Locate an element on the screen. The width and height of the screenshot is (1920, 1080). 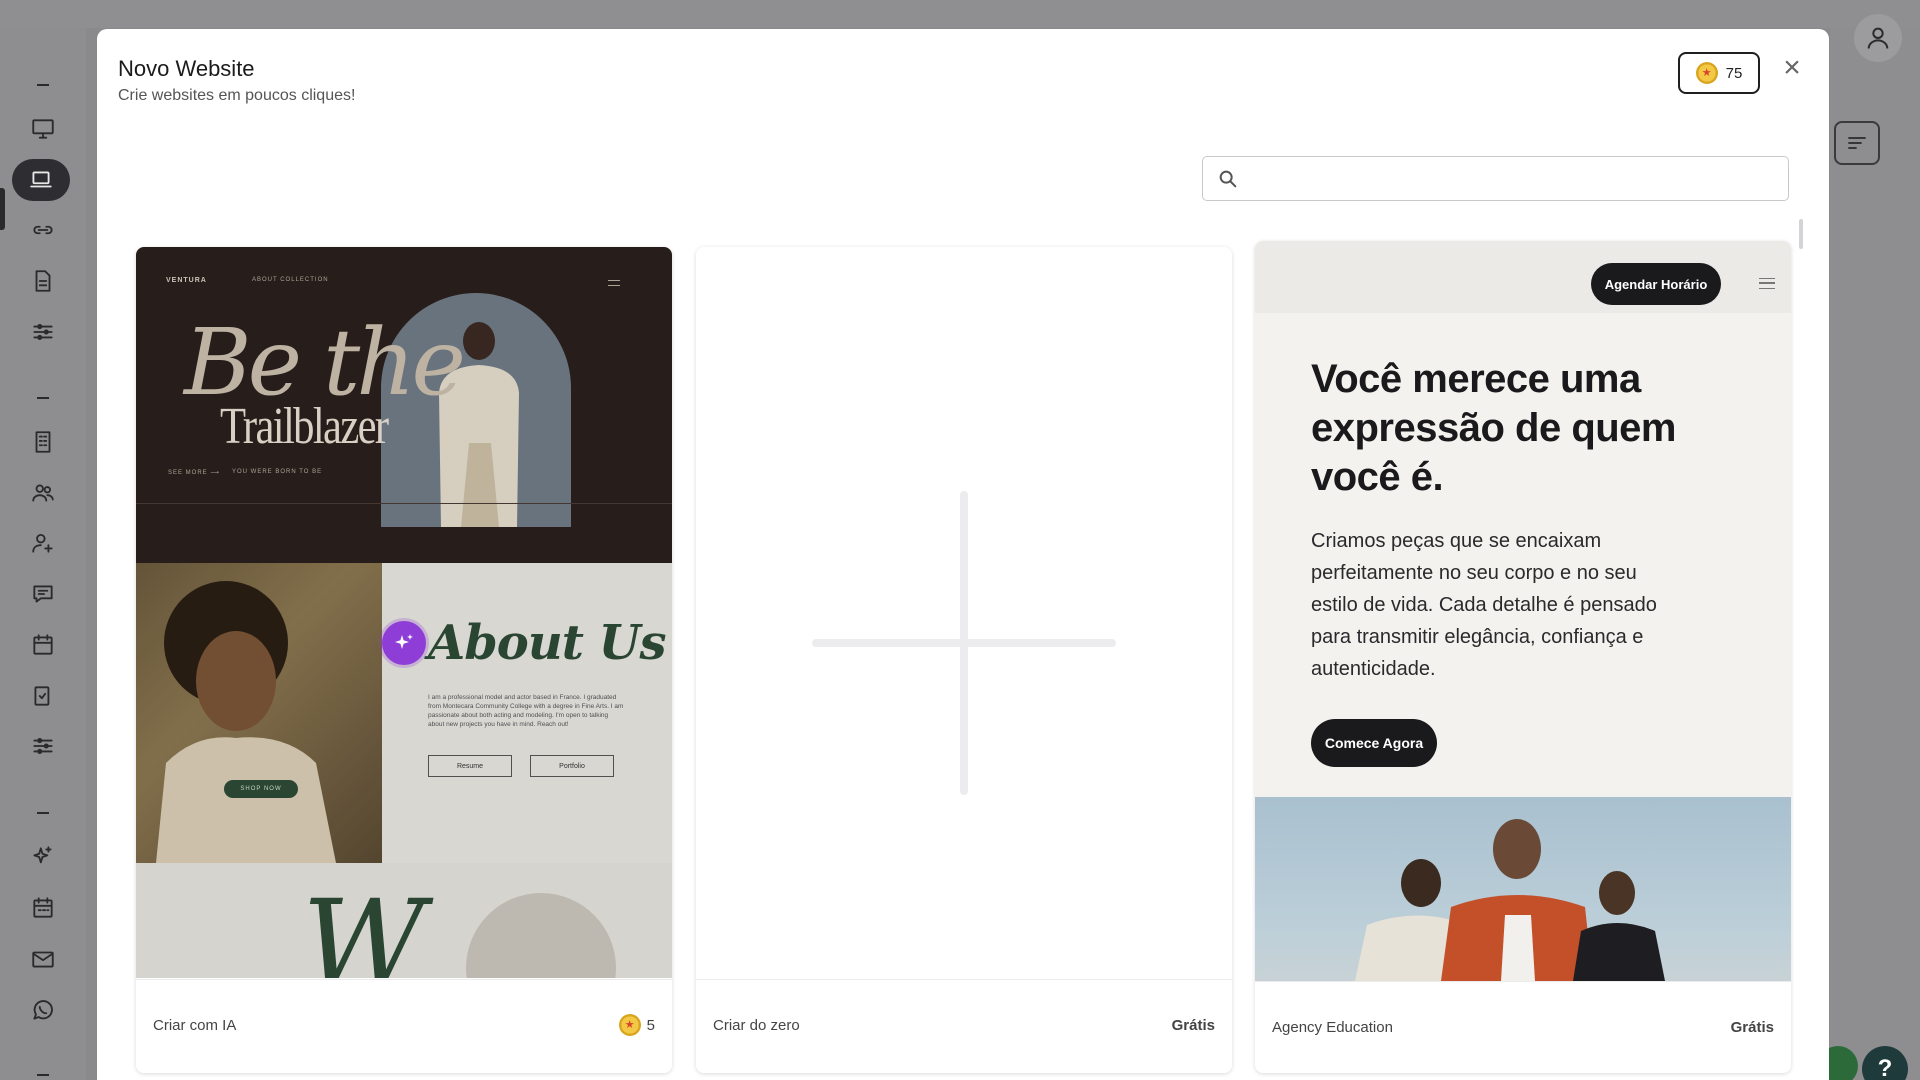
user-plus-icon is located at coordinates (42, 543).